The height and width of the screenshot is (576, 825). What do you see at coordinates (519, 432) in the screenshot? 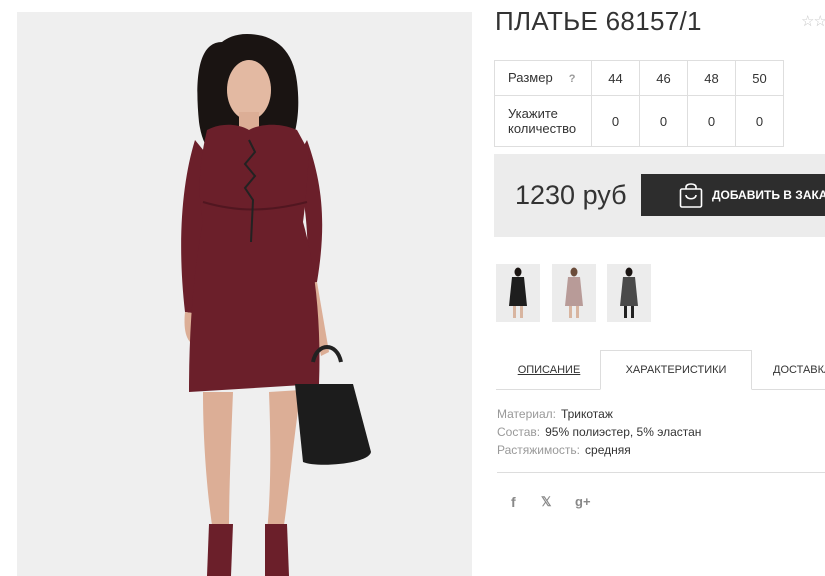
I see `spec-key: Состав:` at bounding box center [519, 432].